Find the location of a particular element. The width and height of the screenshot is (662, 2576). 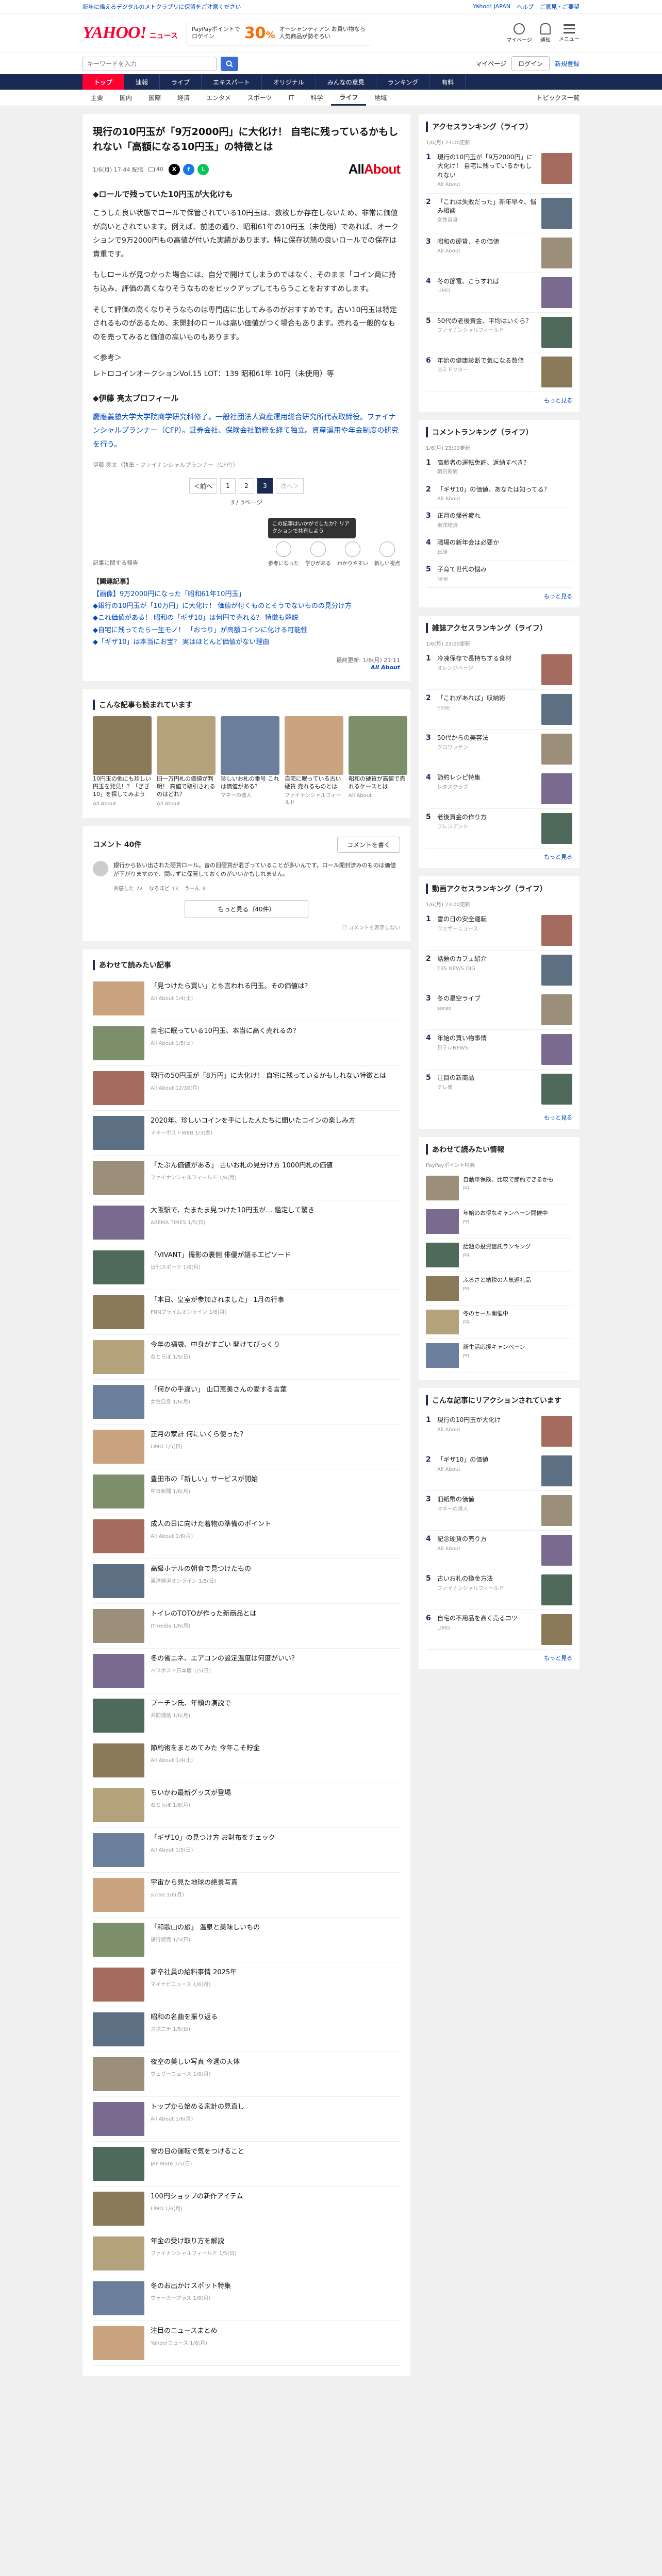

write-comment-button: コメントを書く is located at coordinates (368, 844).